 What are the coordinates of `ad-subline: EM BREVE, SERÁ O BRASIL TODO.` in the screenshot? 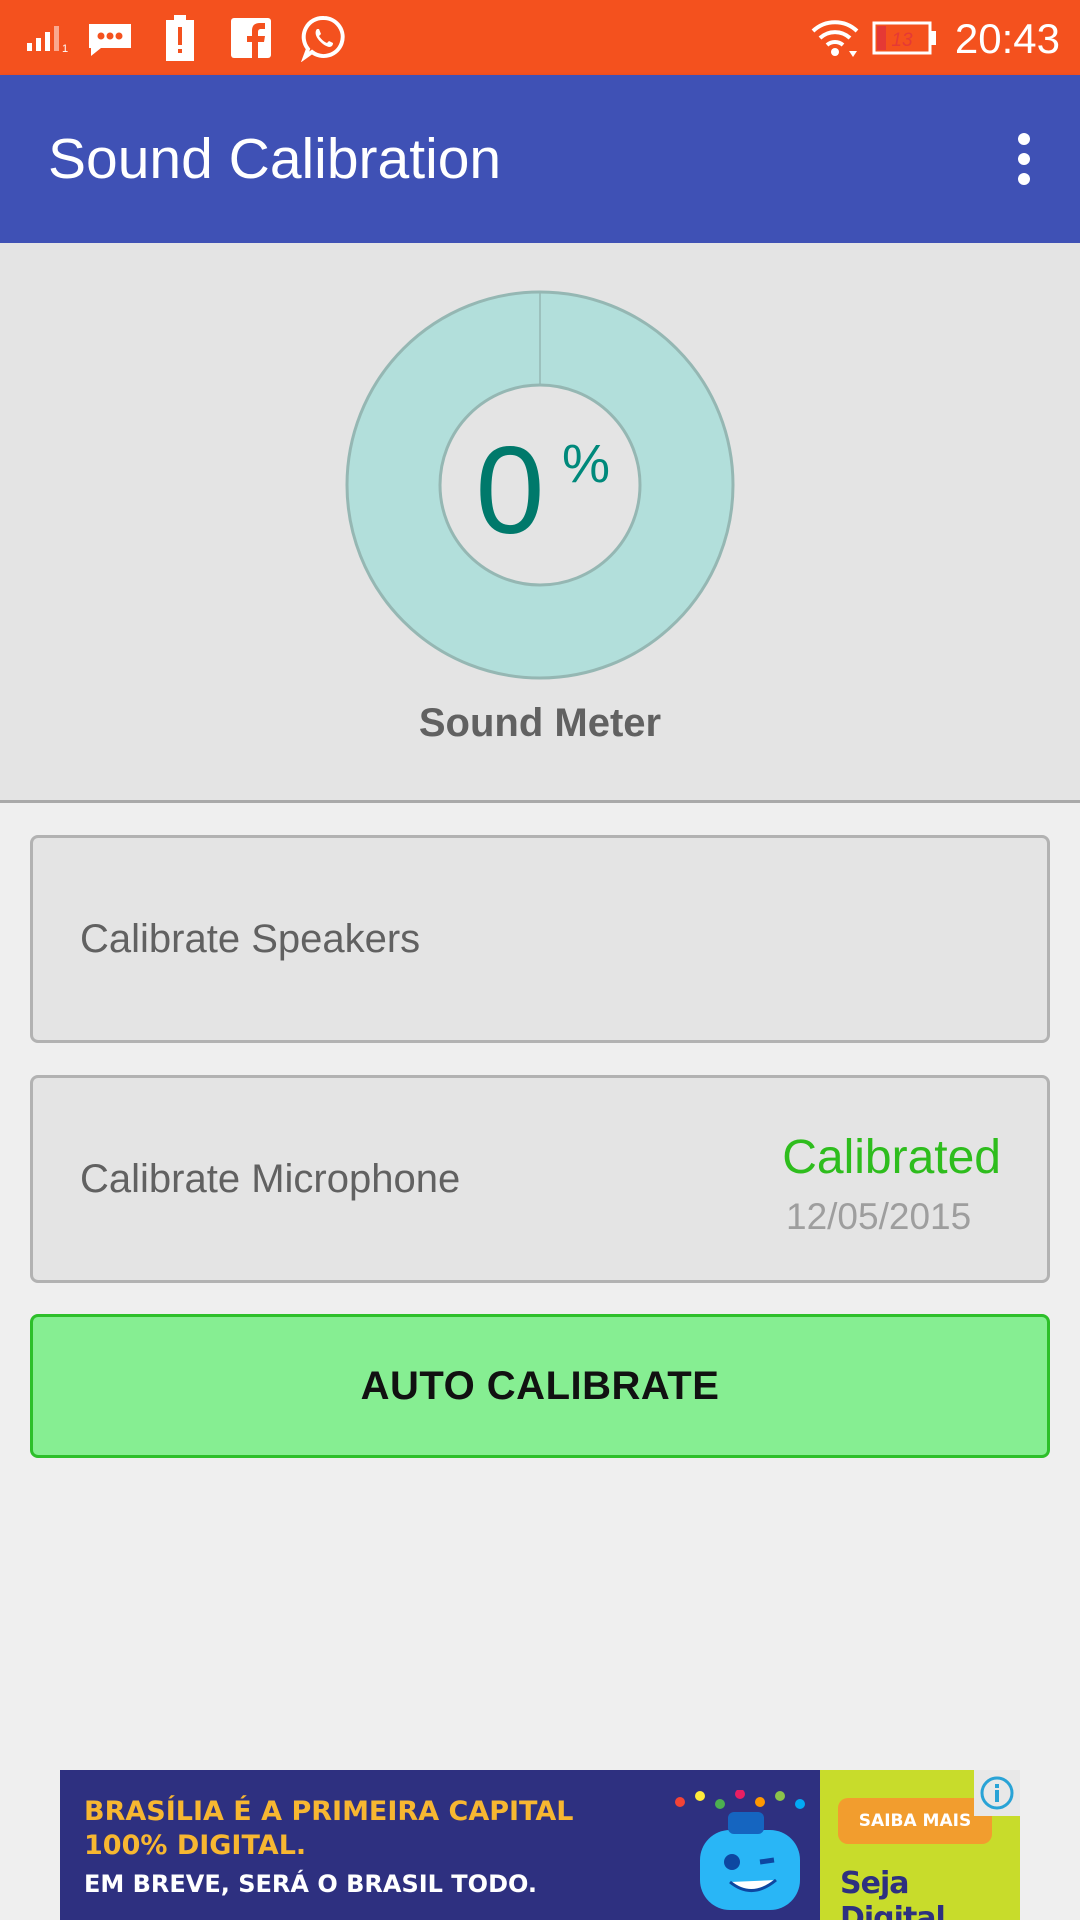 It's located at (310, 1884).